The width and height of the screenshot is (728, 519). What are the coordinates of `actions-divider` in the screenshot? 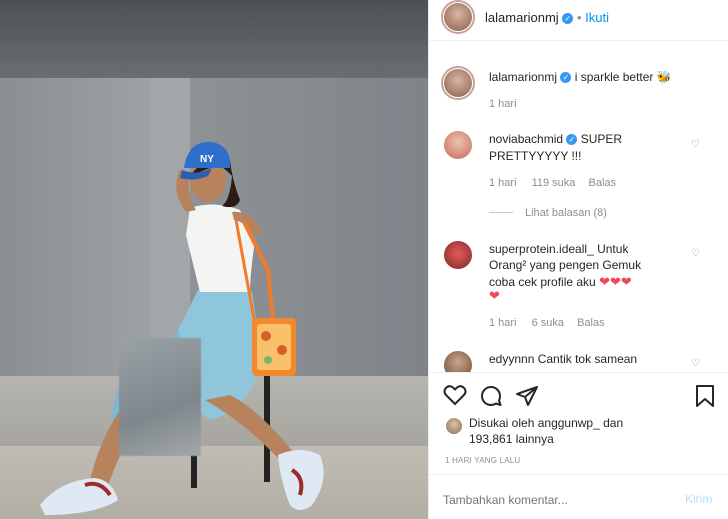 It's located at (578, 372).